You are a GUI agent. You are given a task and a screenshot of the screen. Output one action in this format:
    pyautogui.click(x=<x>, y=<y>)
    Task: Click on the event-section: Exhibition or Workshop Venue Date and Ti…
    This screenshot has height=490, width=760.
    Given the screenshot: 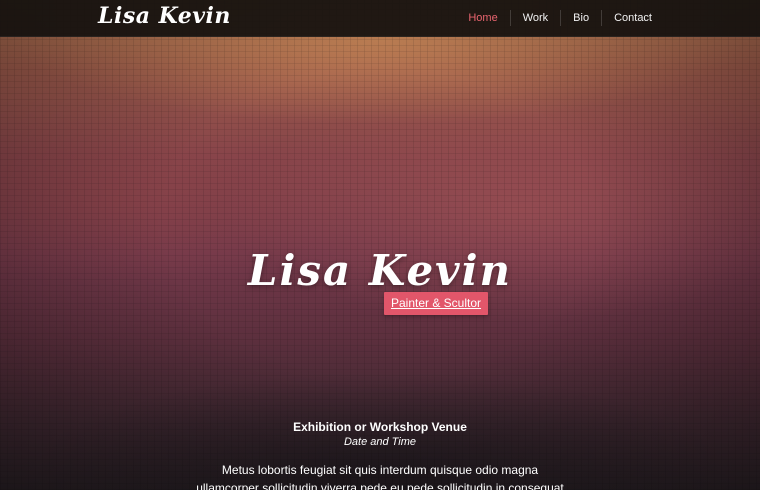 What is the action you would take?
    pyautogui.click(x=380, y=434)
    